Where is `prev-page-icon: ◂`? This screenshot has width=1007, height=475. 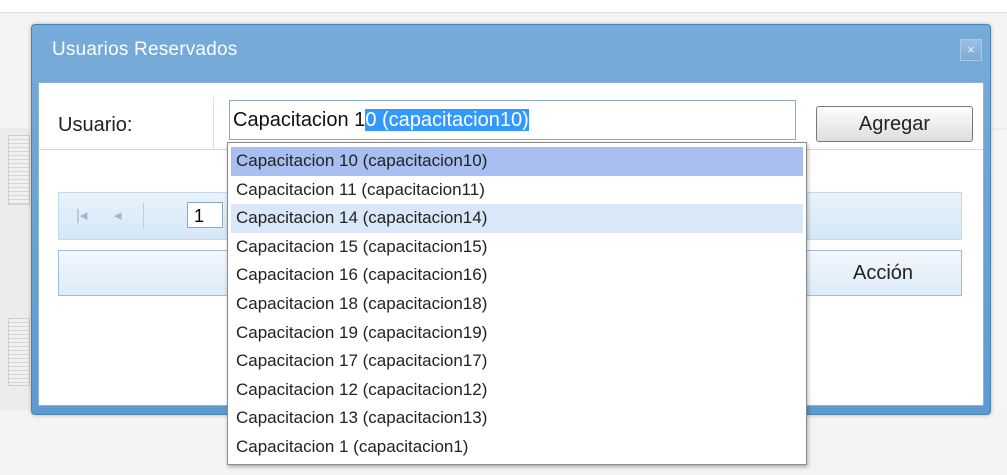 prev-page-icon: ◂ is located at coordinates (118, 215).